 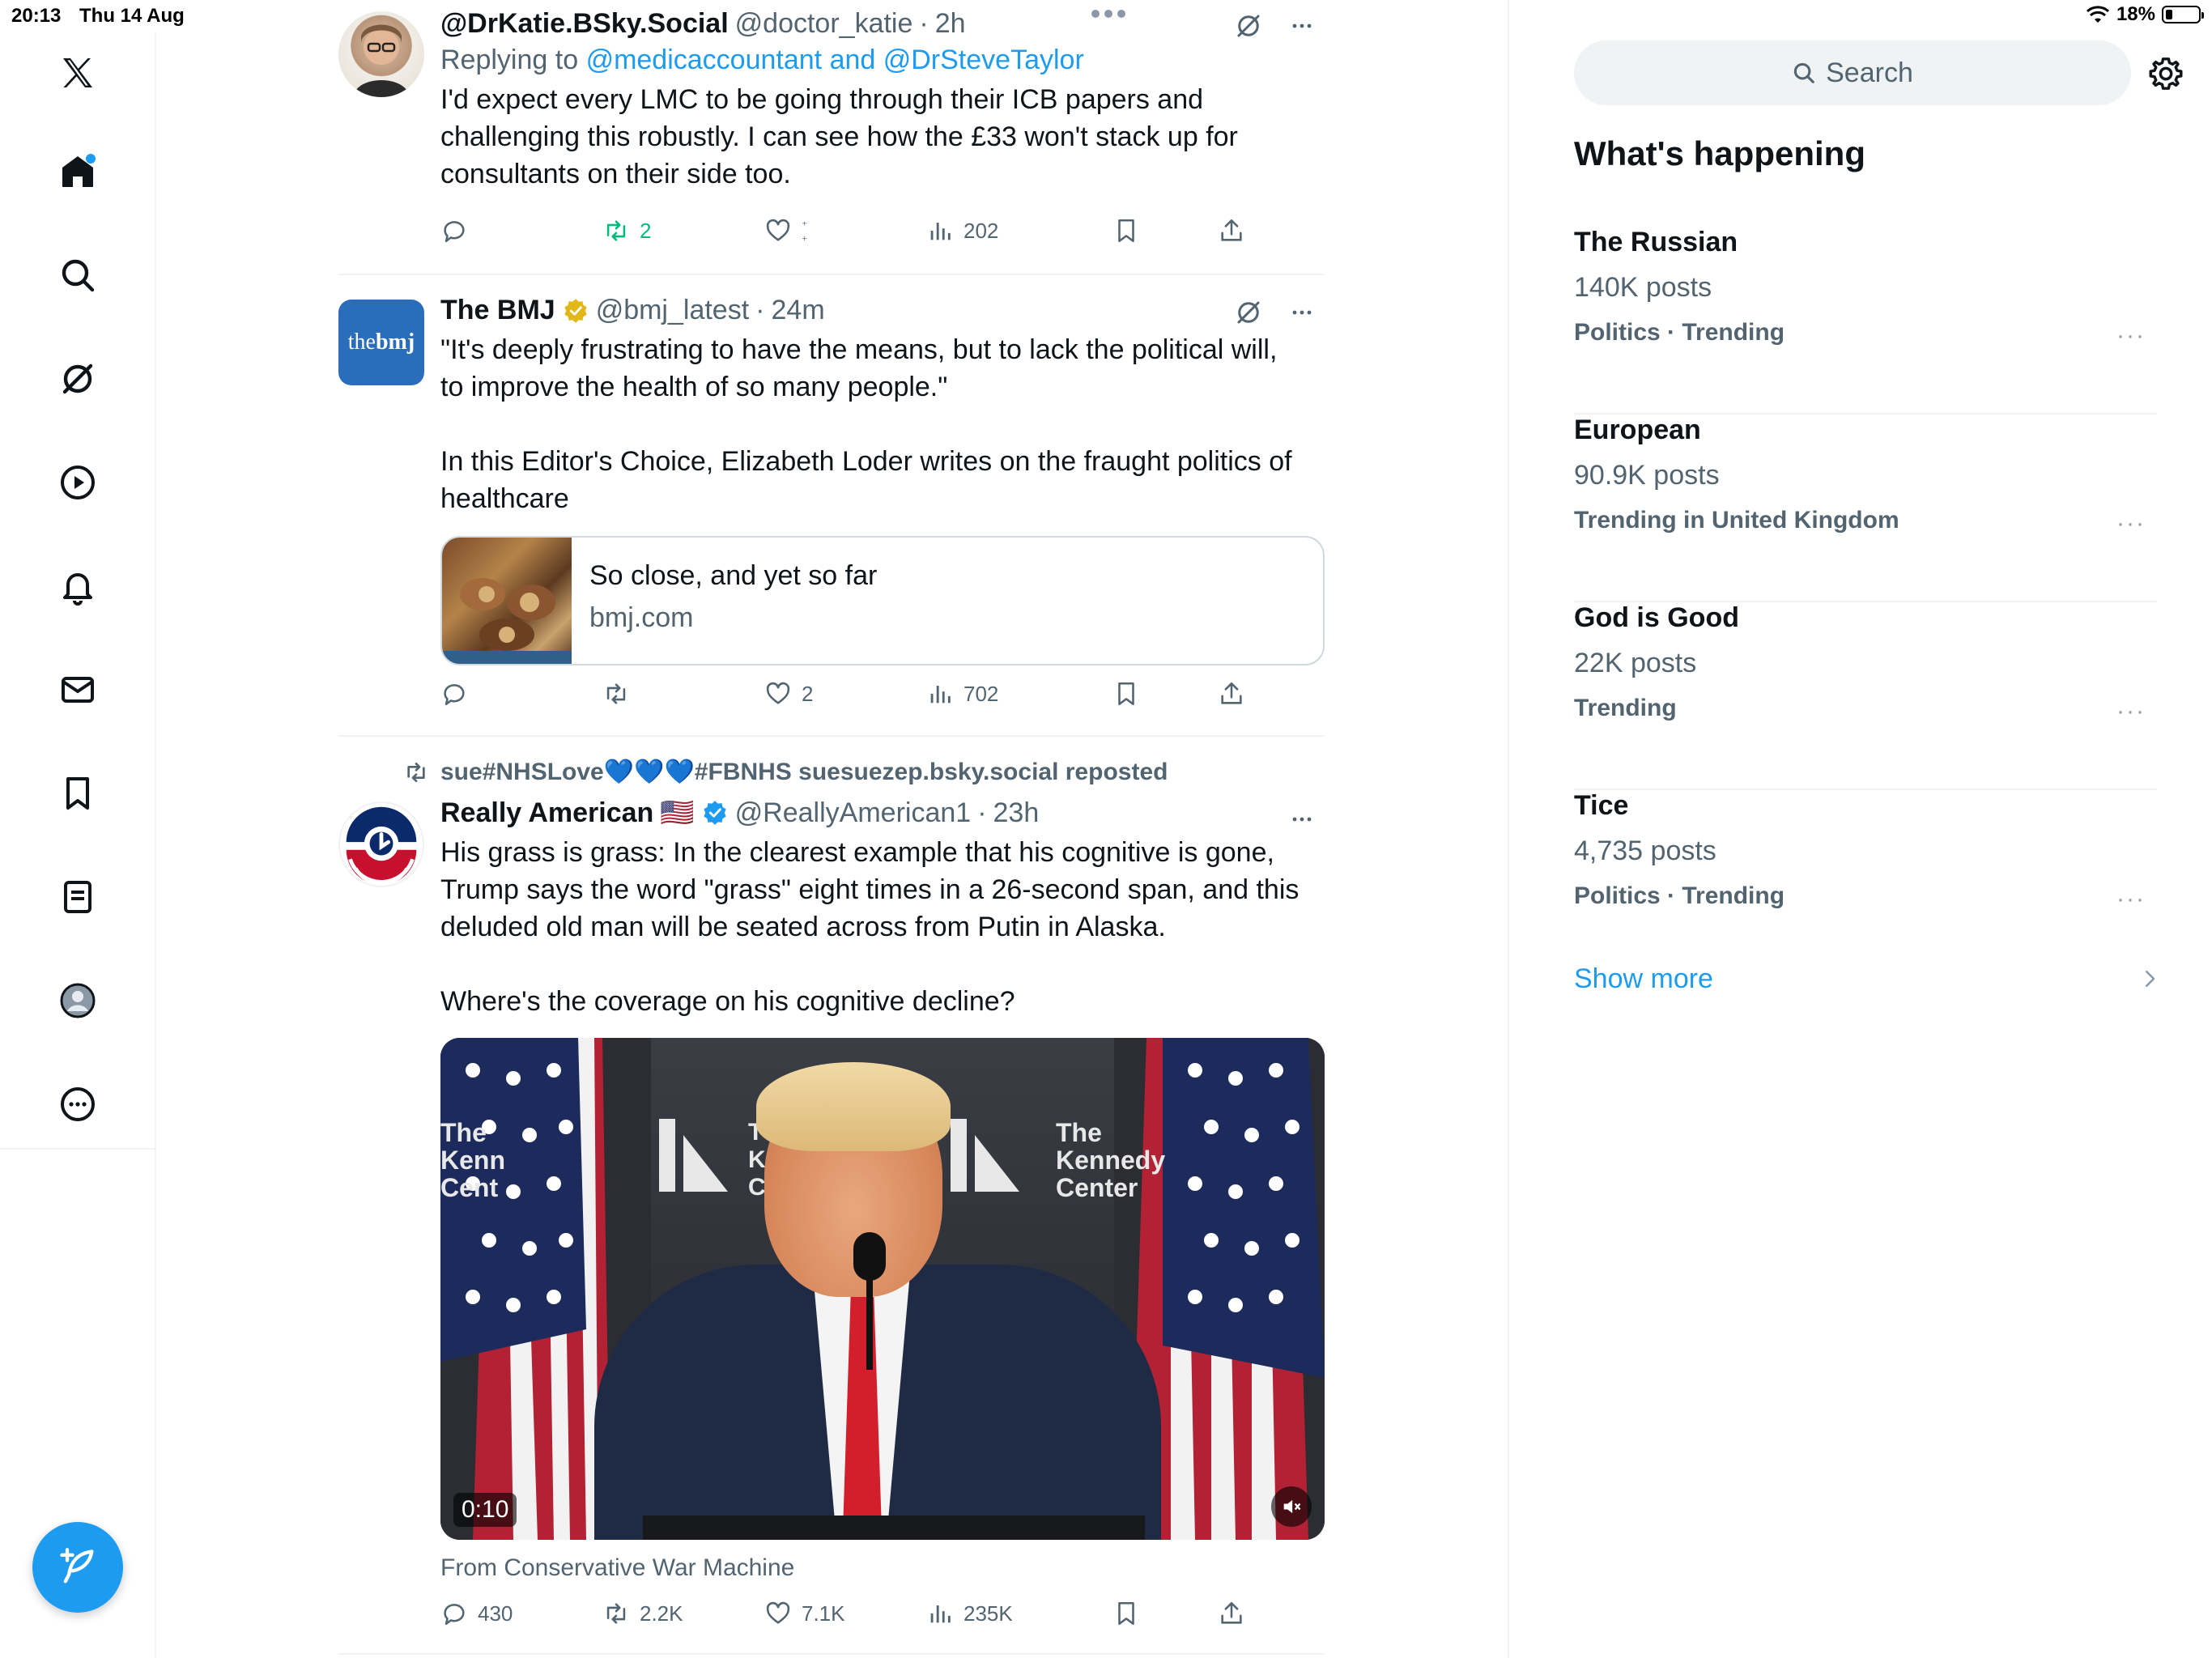 I want to click on search-icon, so click(x=77, y=275).